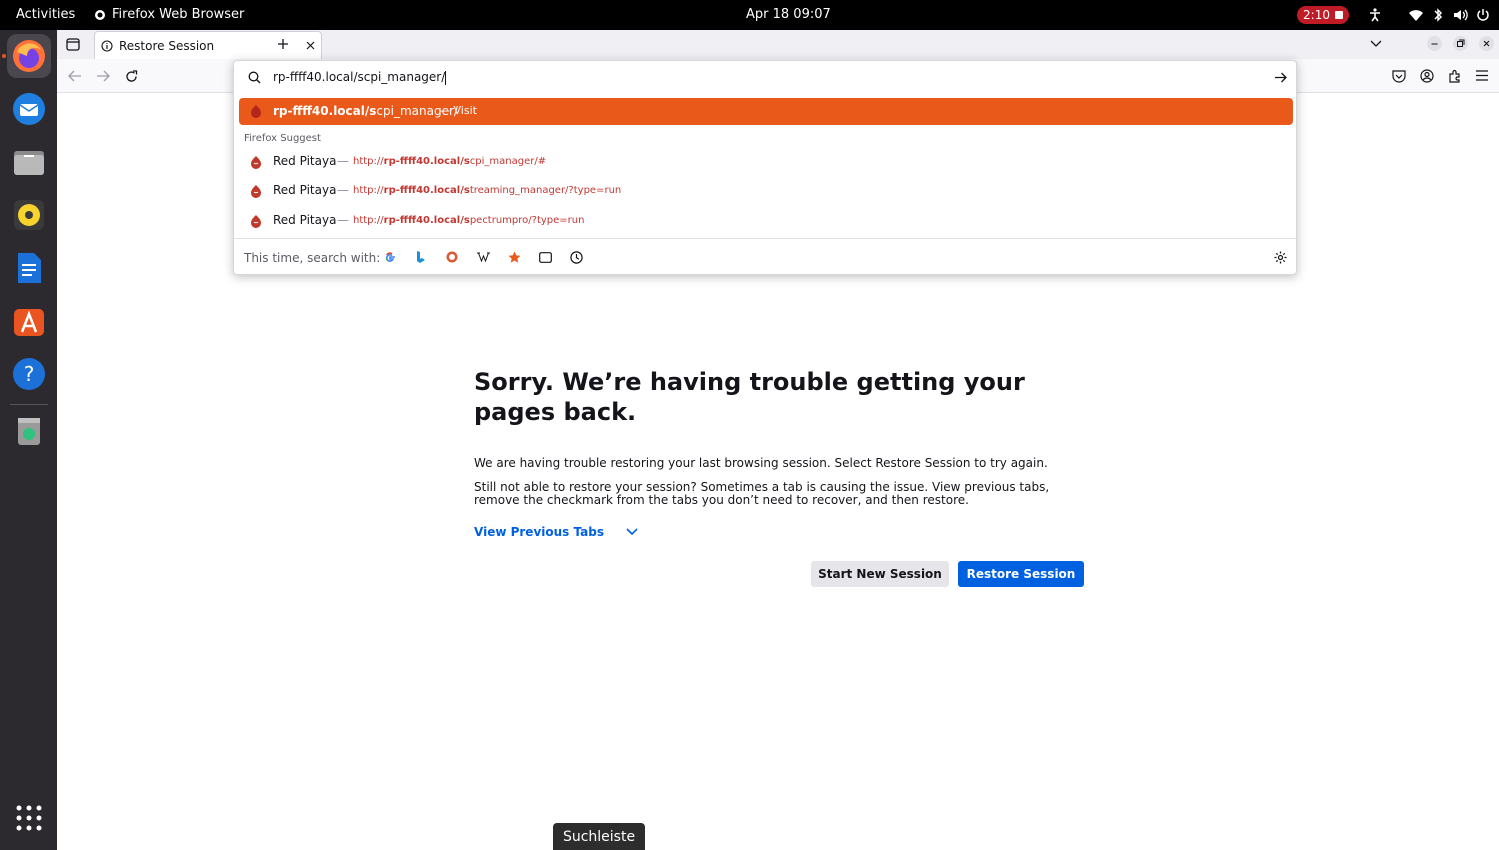 This screenshot has width=1499, height=850. I want to click on dock-separator, so click(29, 404).